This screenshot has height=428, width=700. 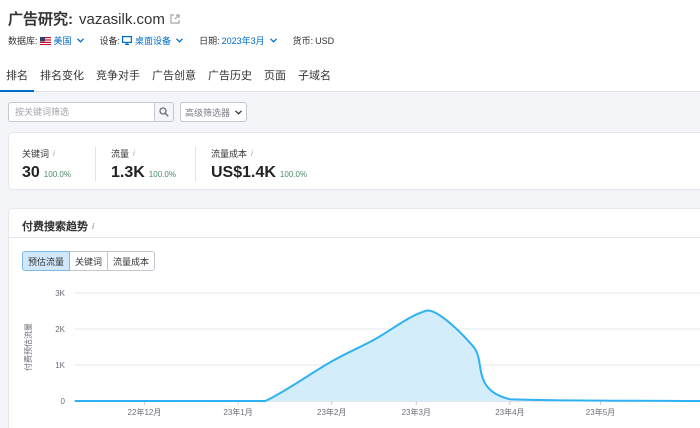 What do you see at coordinates (303, 41) in the screenshot?
I see `currency-label: 货币:` at bounding box center [303, 41].